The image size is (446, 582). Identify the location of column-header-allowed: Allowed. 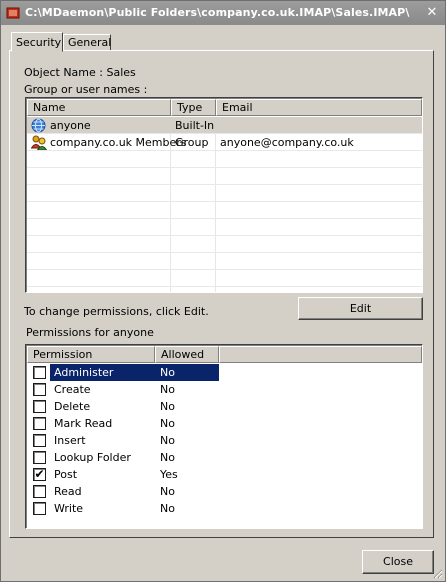
(187, 354).